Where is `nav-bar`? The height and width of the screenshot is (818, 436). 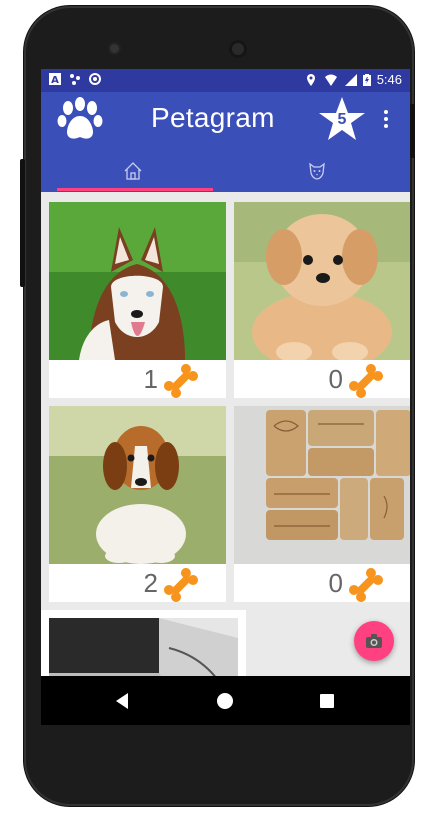
nav-bar is located at coordinates (225, 700).